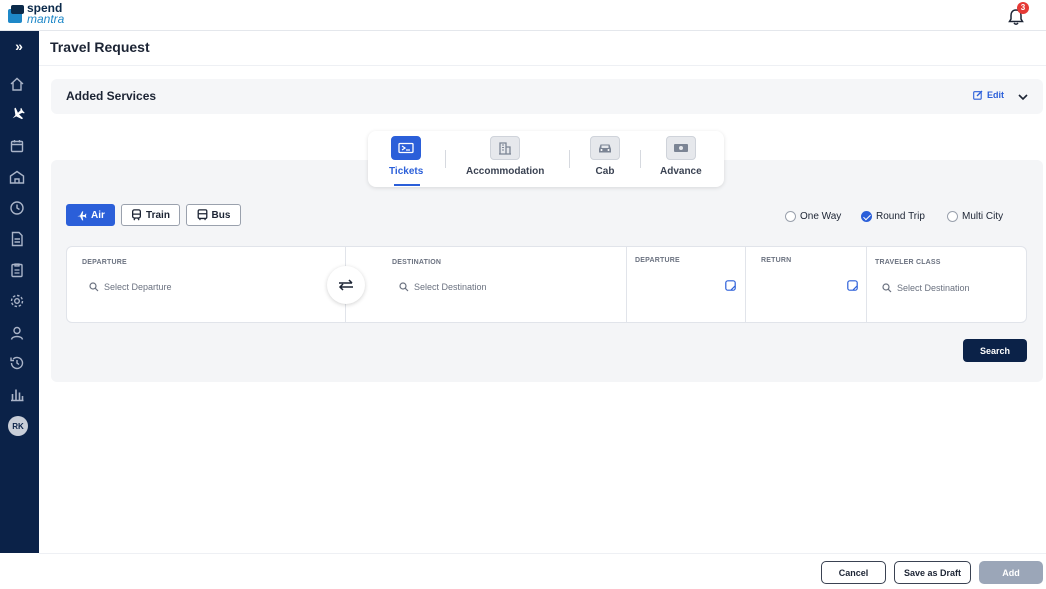 Image resolution: width=1046 pixels, height=589 pixels. Describe the element at coordinates (138, 287) in the screenshot. I see `departure-placeholder: Select Departure` at that location.